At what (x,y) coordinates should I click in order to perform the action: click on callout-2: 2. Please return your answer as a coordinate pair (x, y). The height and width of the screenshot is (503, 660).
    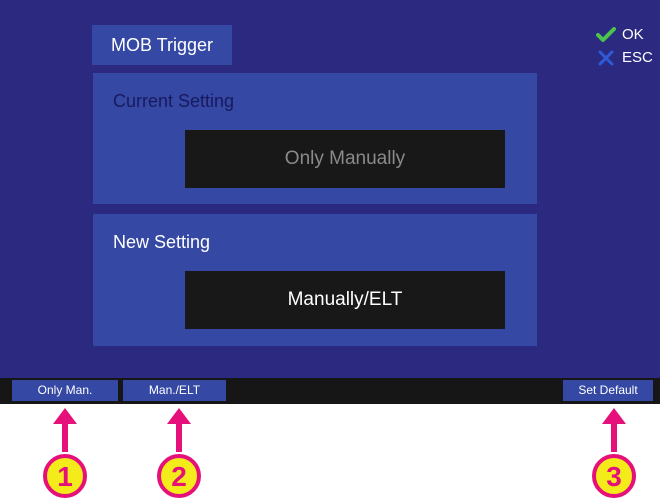
    Looking at the image, I should click on (179, 453).